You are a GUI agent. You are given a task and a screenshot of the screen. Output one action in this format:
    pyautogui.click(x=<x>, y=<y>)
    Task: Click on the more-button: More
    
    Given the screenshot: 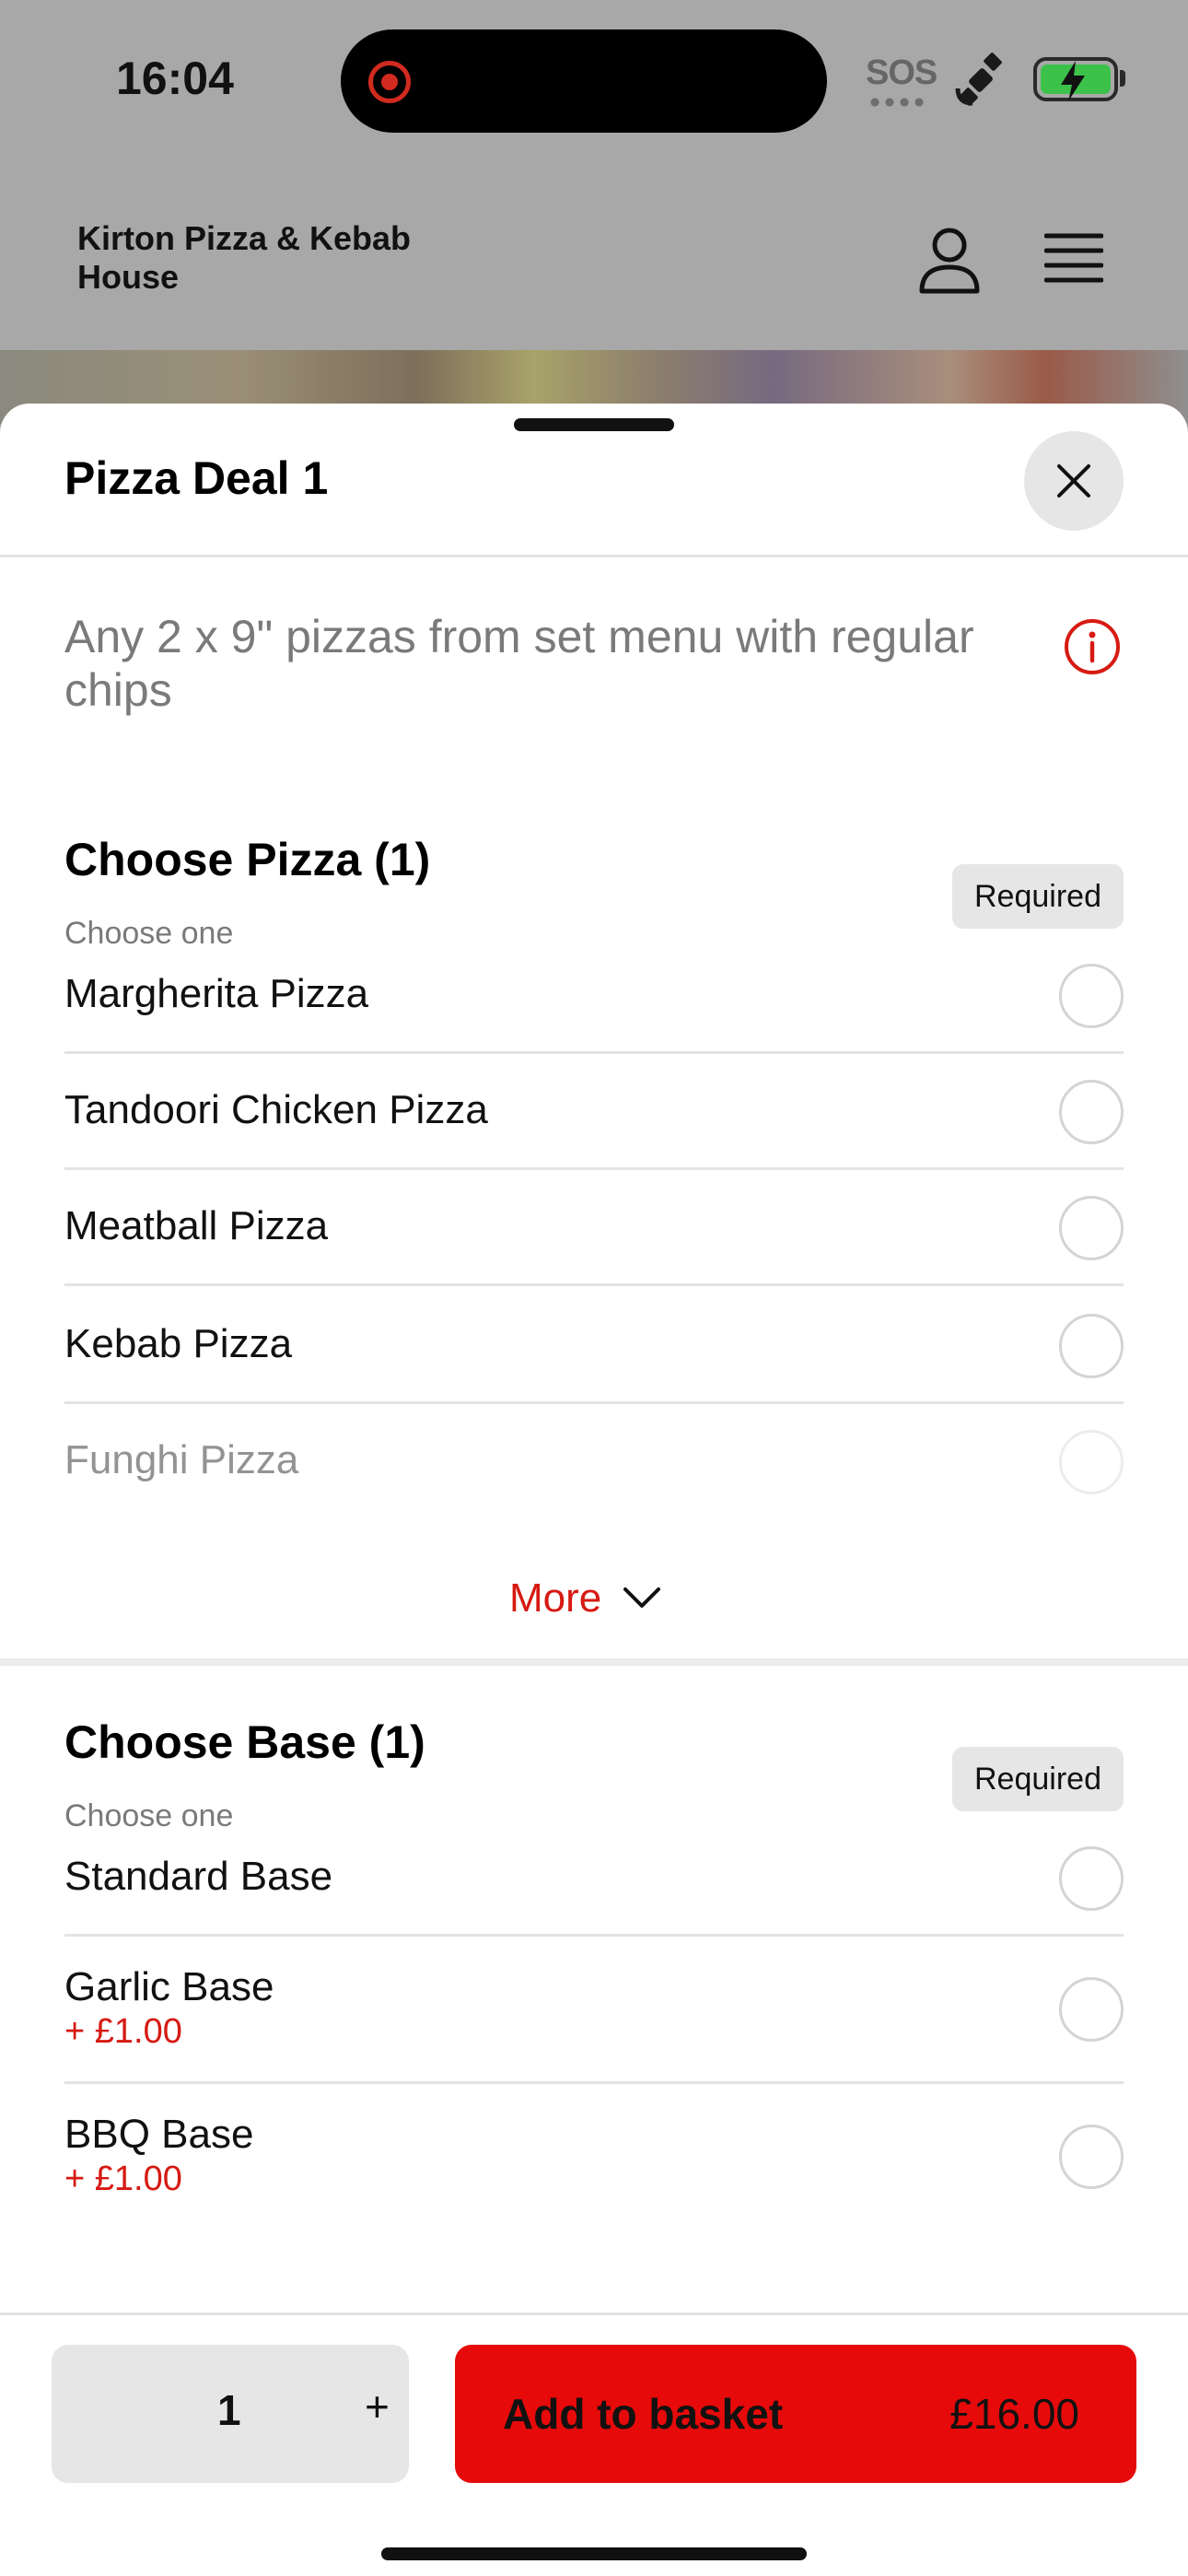 What is the action you would take?
    pyautogui.click(x=585, y=1598)
    